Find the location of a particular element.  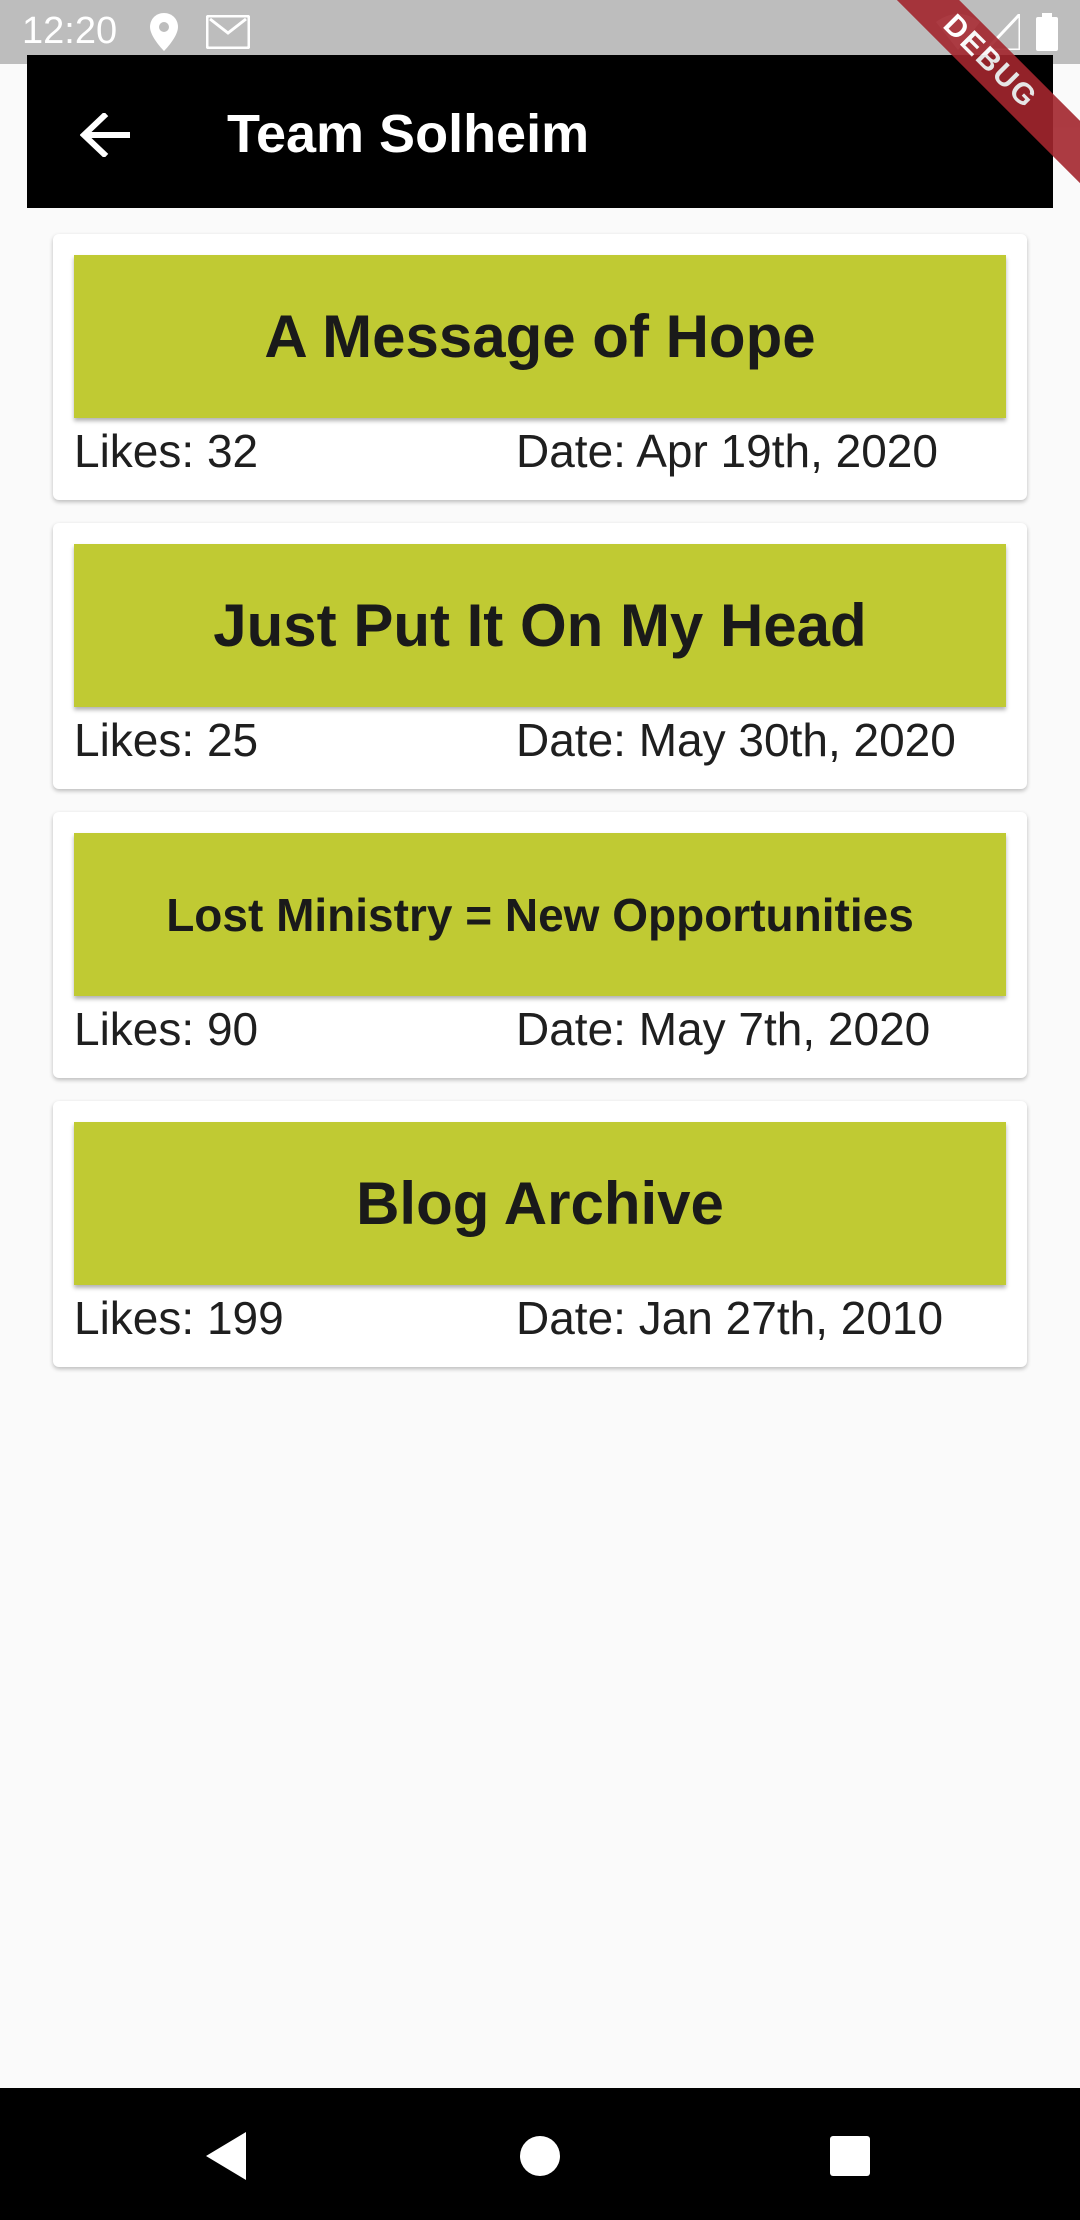

post-date: Date: May 30th, 2020 is located at coordinates (736, 740).